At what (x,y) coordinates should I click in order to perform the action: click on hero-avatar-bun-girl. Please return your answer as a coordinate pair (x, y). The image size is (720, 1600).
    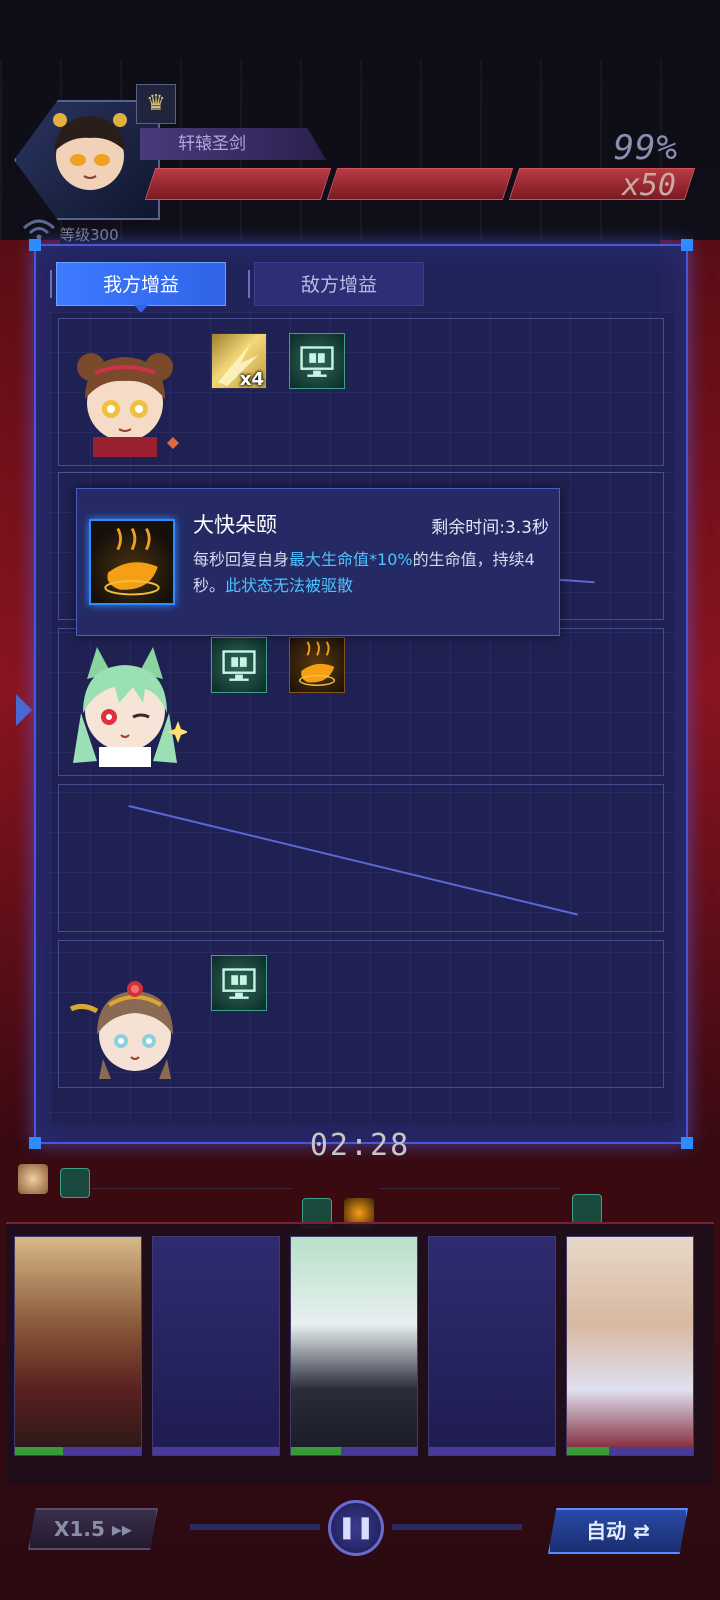
    Looking at the image, I should click on (125, 395).